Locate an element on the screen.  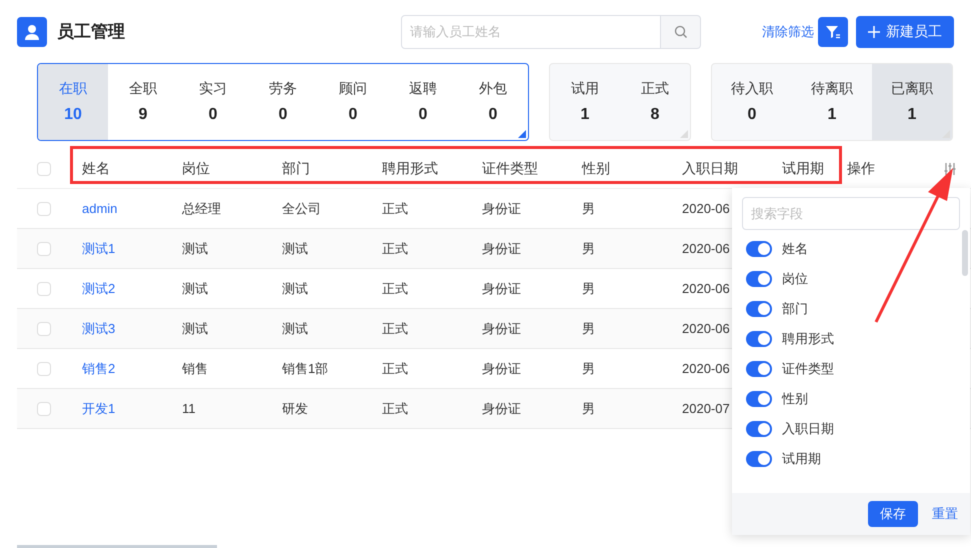
field-label: 聘用形式 is located at coordinates (808, 339).